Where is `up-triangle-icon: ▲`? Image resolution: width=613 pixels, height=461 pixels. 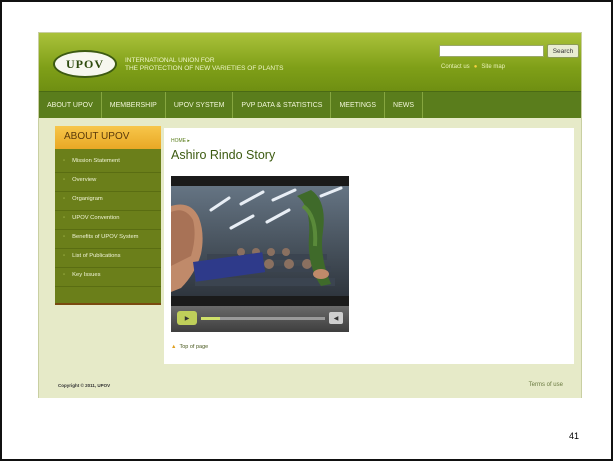
up-triangle-icon: ▲ is located at coordinates (174, 347).